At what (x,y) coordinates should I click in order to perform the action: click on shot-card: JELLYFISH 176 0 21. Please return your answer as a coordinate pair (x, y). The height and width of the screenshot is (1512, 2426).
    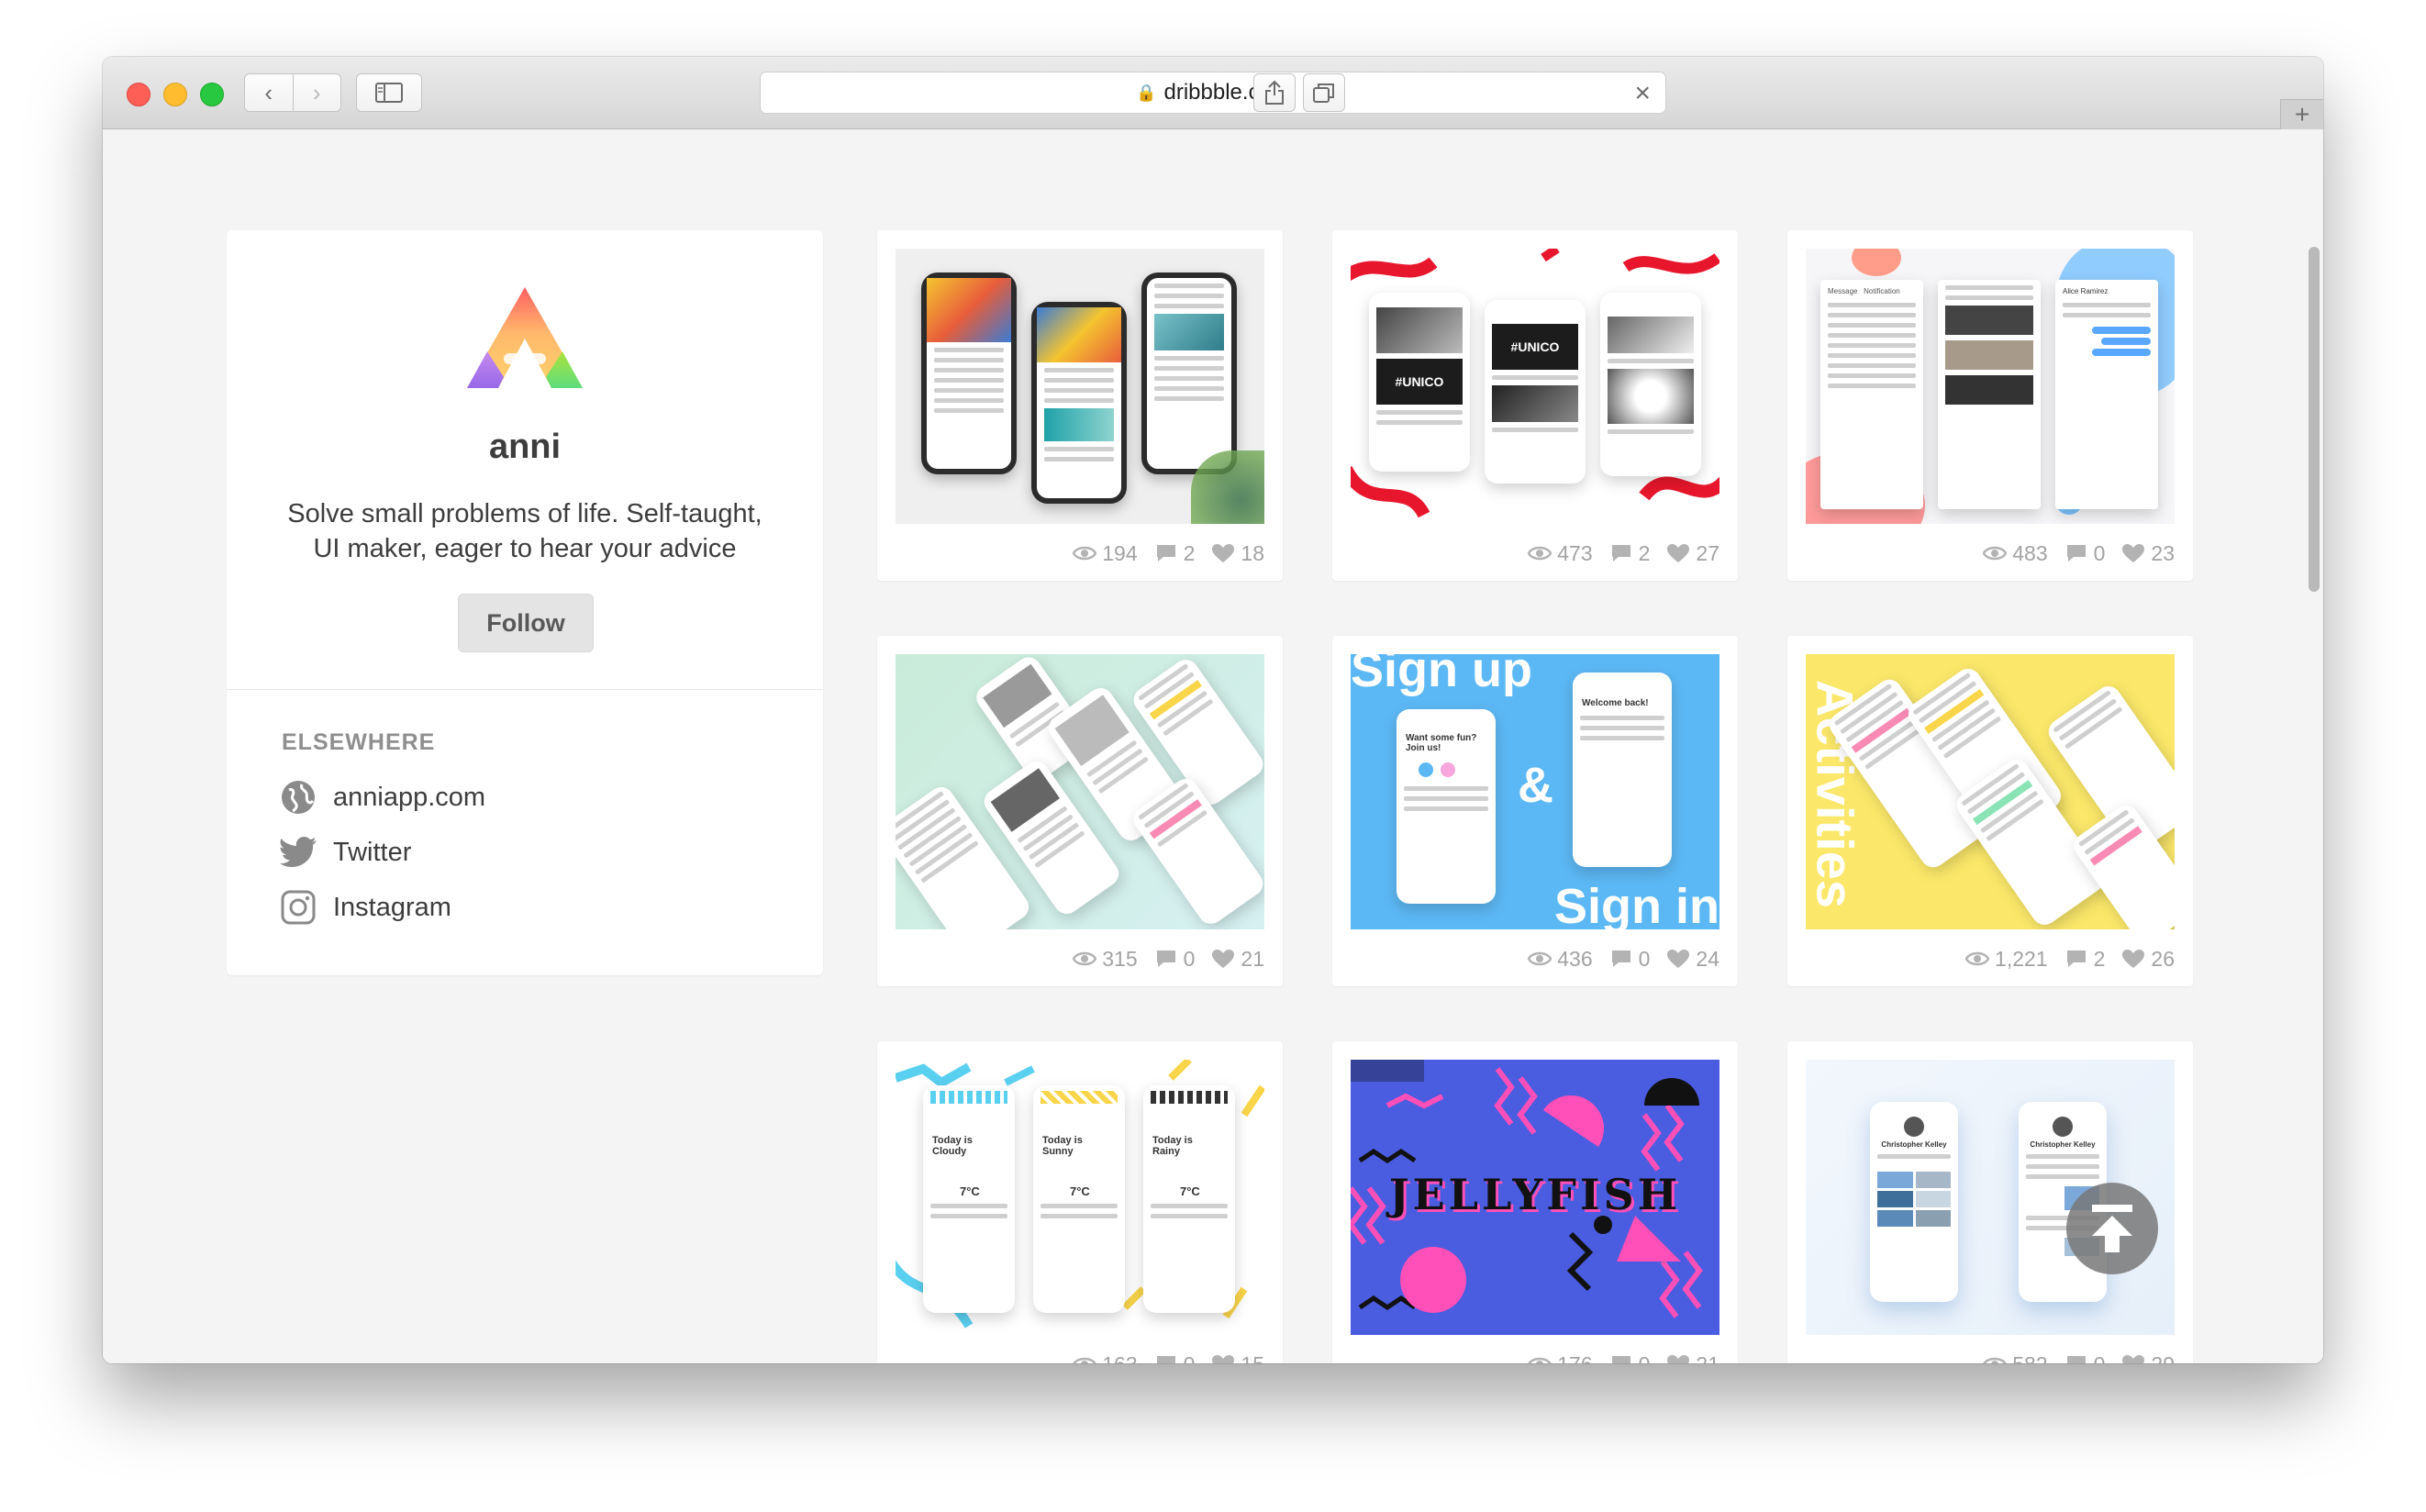
    Looking at the image, I should click on (1535, 1202).